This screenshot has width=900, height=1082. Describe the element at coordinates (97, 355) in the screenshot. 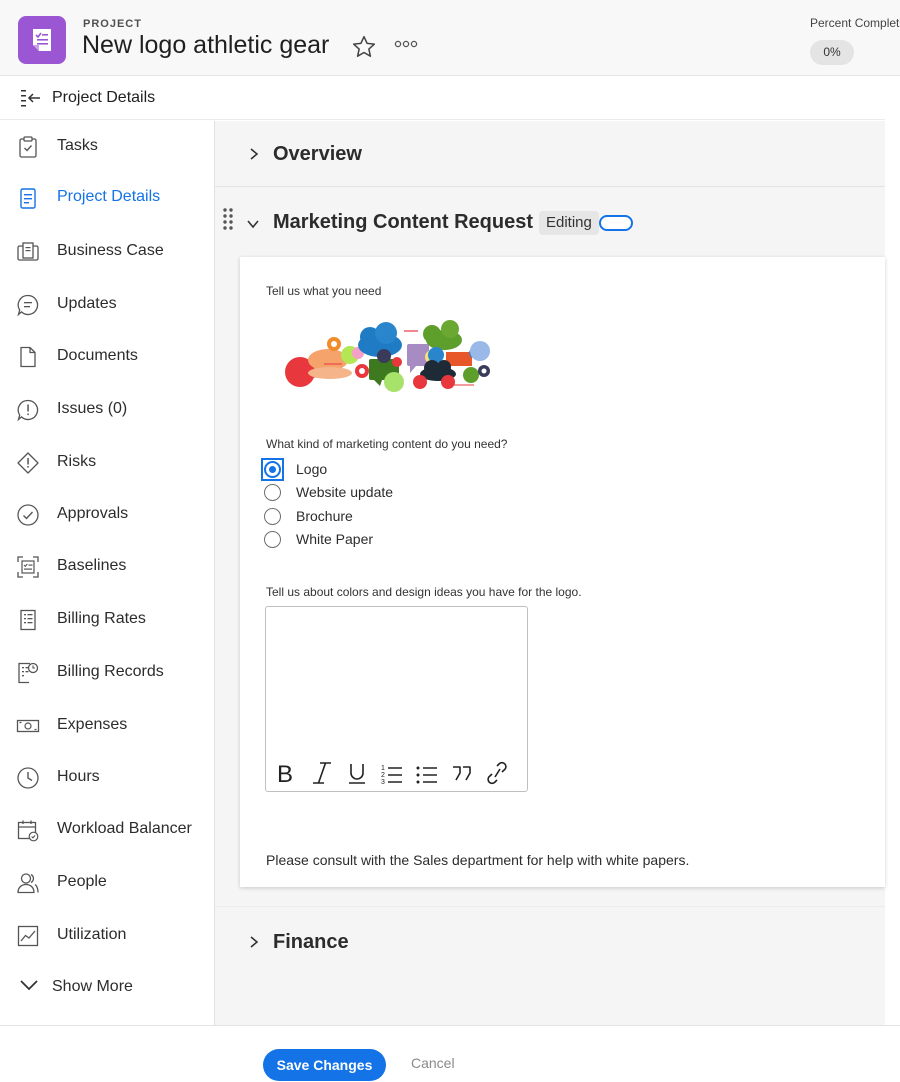

I see `sidebar-item-label: Documents` at that location.